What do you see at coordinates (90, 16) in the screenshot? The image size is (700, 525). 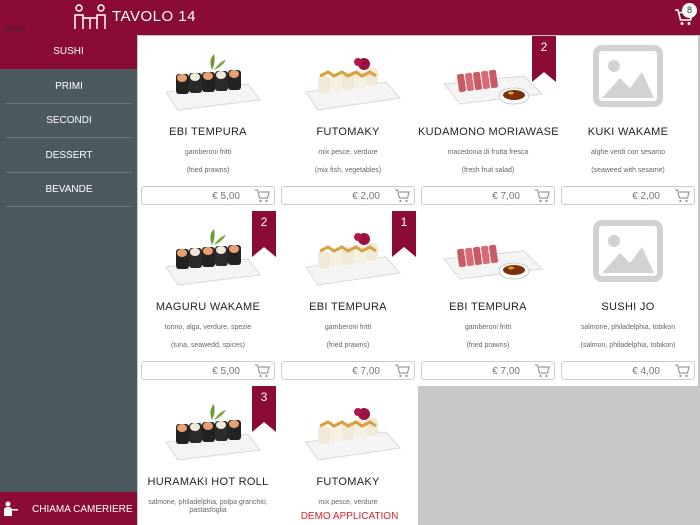 I see `dining-table-icon` at bounding box center [90, 16].